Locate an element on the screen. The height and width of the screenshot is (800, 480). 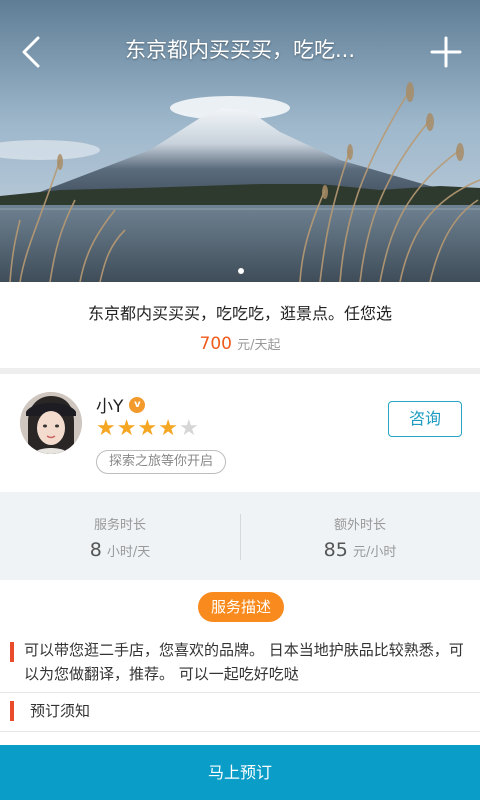
back-button is located at coordinates (32, 52).